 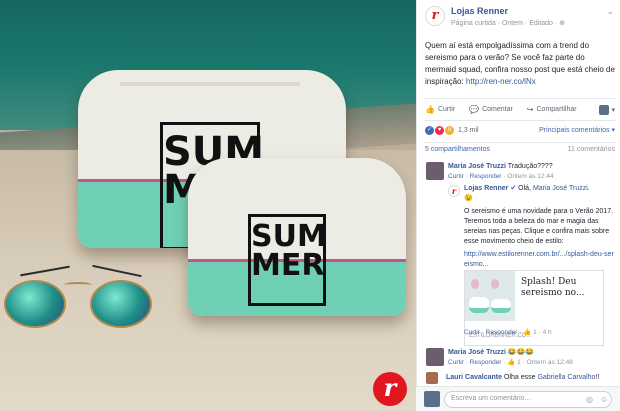 What do you see at coordinates (597, 377) in the screenshot?
I see `comment-text-suffix: !!` at bounding box center [597, 377].